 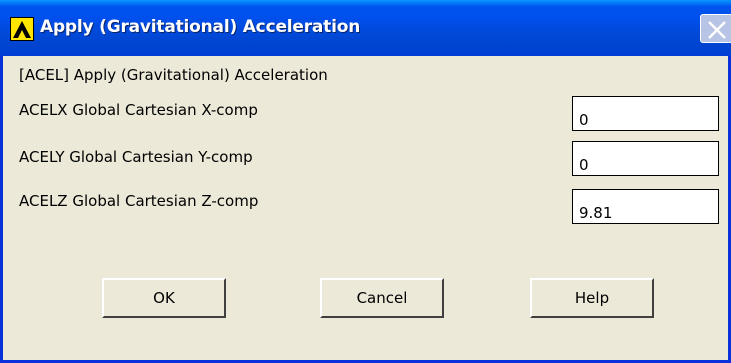 I want to click on acelz-input, so click(x=645, y=206).